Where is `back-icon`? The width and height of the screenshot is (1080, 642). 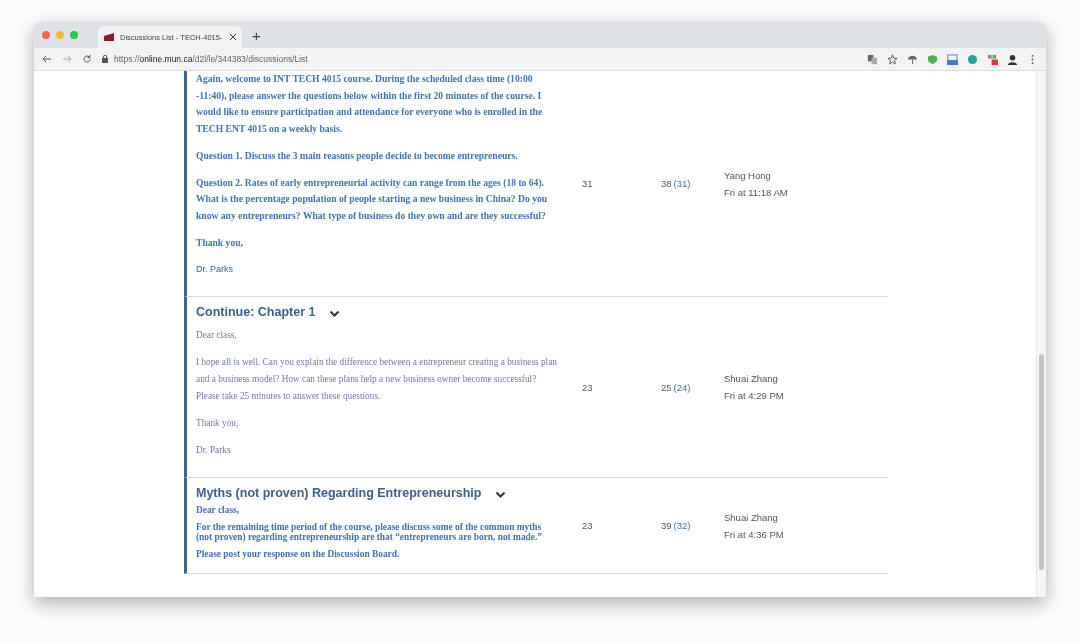
back-icon is located at coordinates (47, 59).